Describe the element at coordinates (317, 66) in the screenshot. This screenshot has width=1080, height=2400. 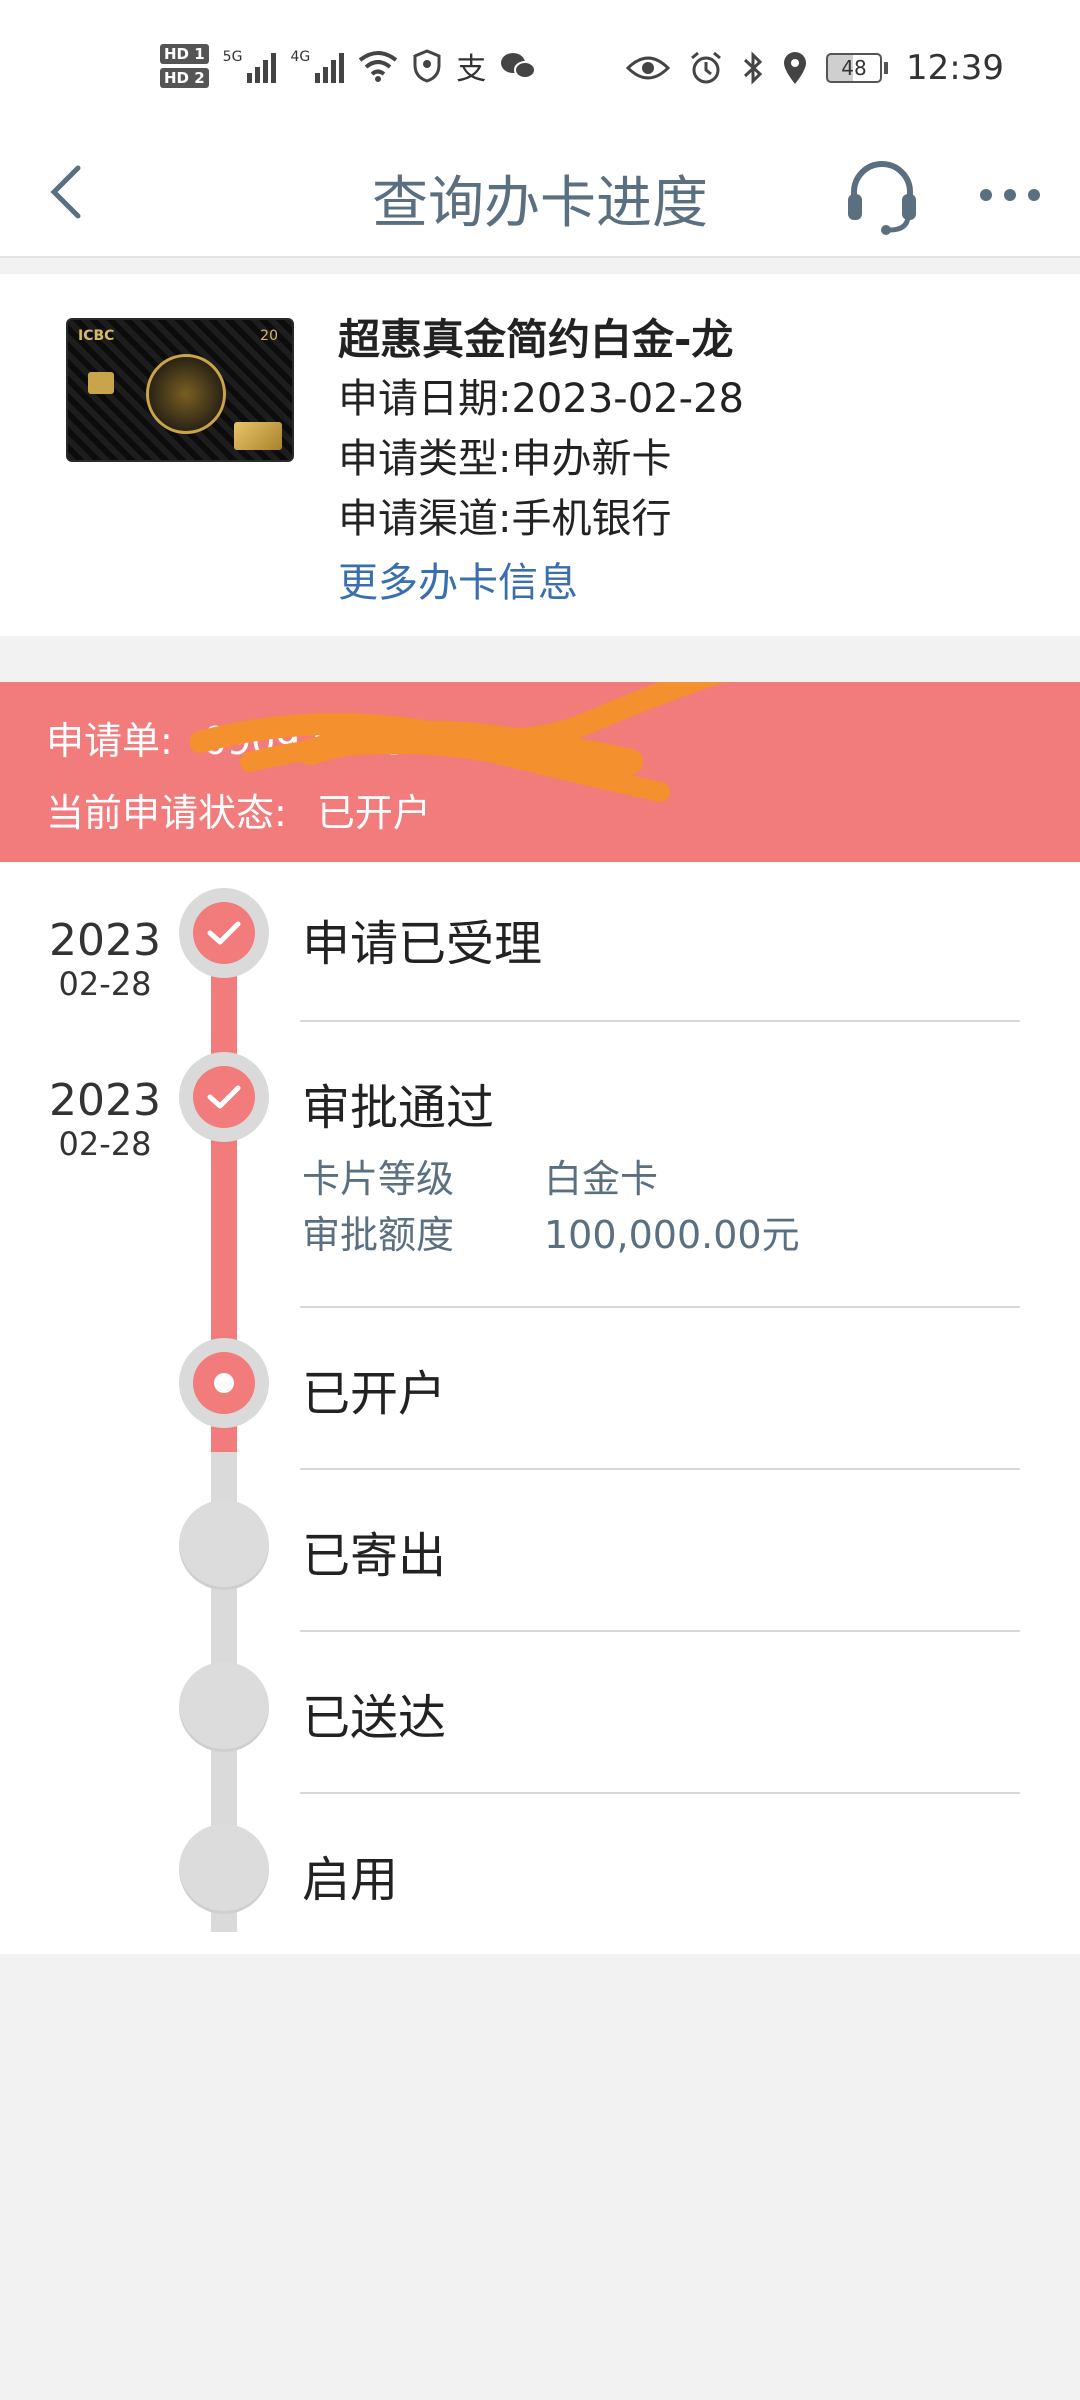
I see `signal-4g-icon: 4G` at that location.